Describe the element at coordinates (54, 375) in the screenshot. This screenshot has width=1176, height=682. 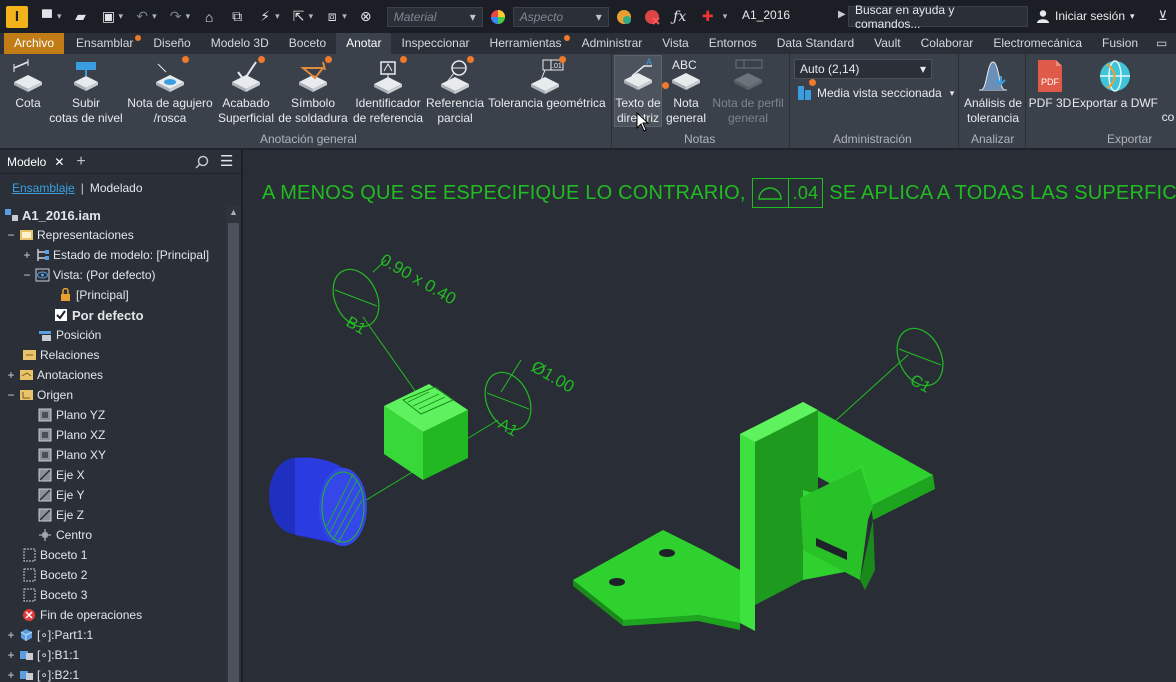
I see `tree-item-anotaciones: + Anotaciones` at that location.